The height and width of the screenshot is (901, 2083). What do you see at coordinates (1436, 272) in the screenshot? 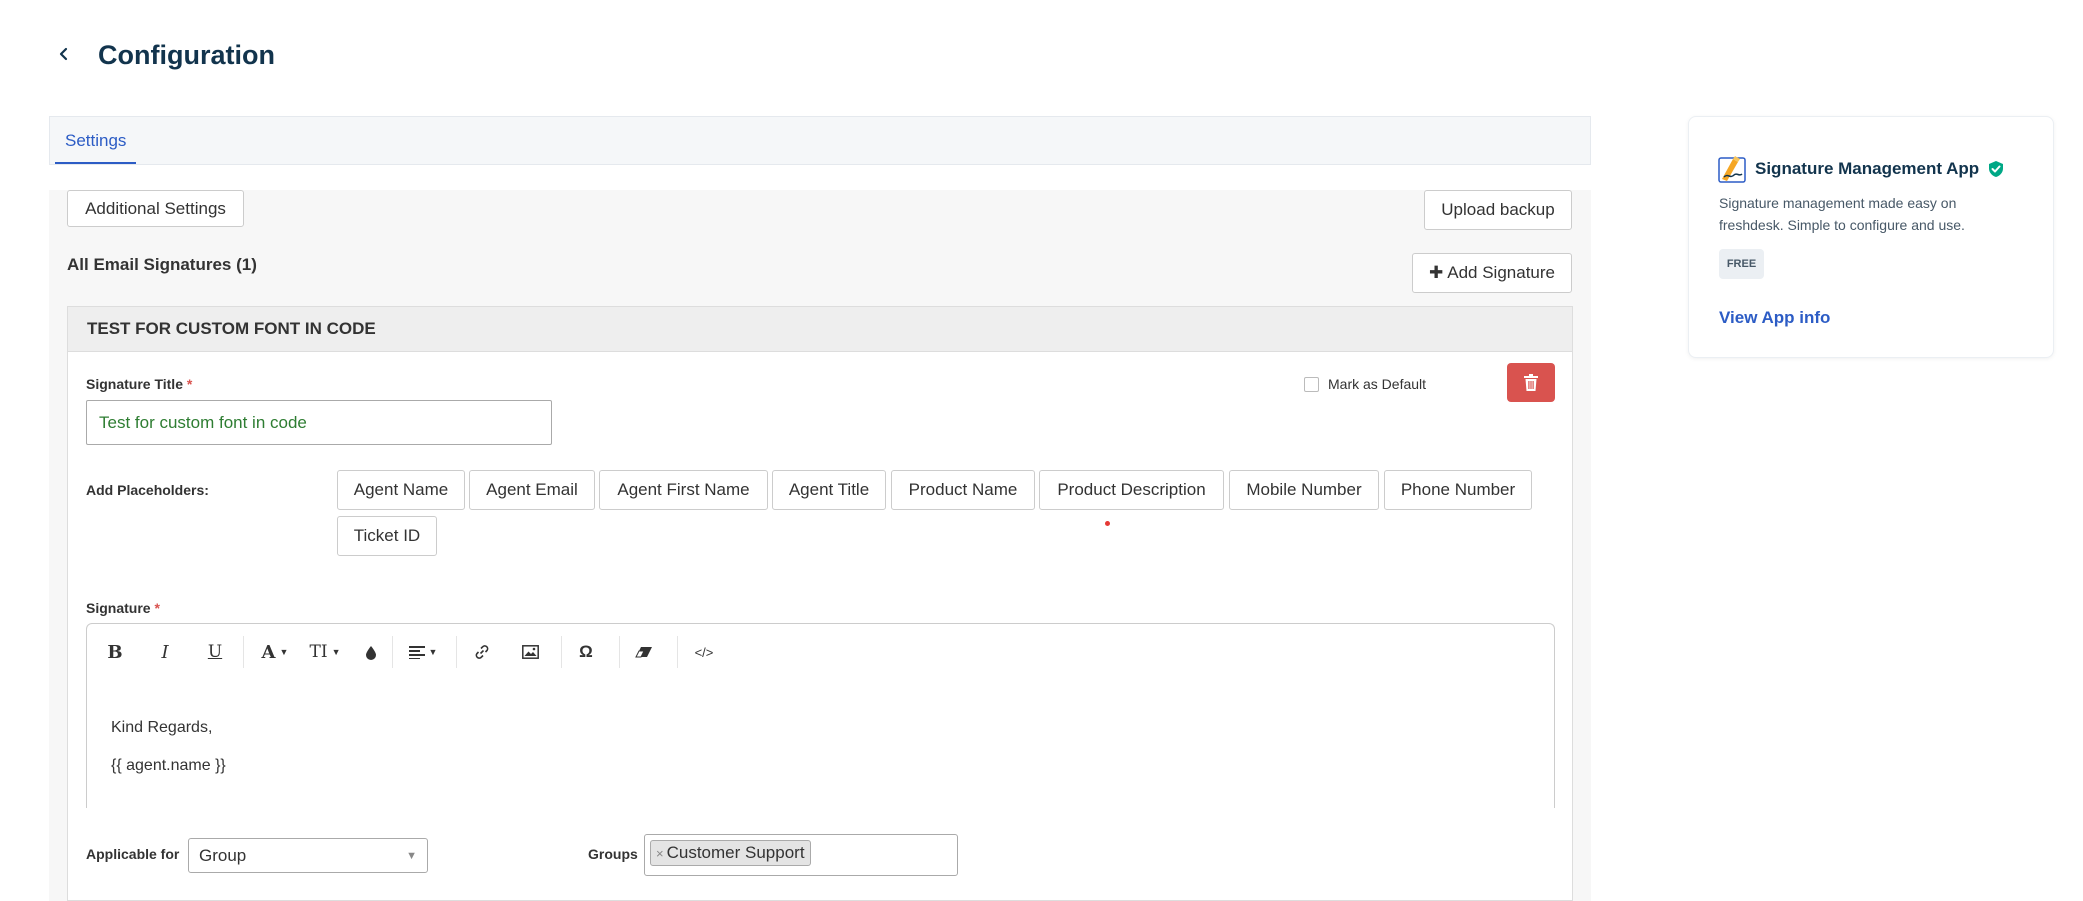
I see `plus-icon: ✚` at bounding box center [1436, 272].